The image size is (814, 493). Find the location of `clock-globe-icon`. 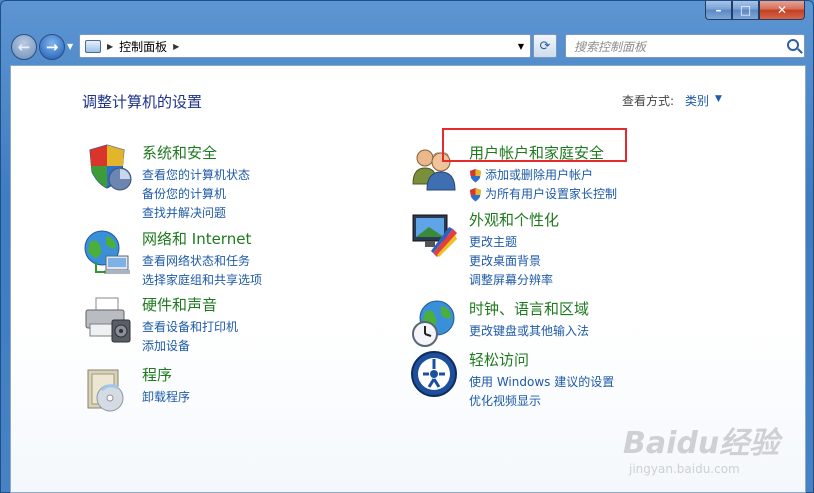

clock-globe-icon is located at coordinates (433, 323).